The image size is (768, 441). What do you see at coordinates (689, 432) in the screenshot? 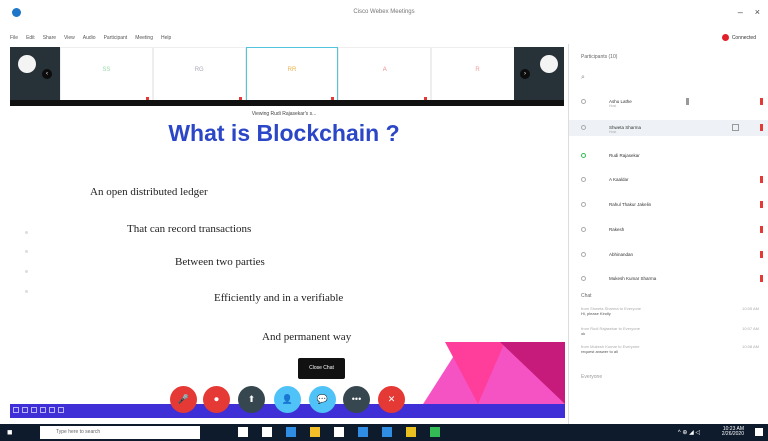
I see `system-tray-icons: ^ ⊕ ◢ ◁` at bounding box center [689, 432].